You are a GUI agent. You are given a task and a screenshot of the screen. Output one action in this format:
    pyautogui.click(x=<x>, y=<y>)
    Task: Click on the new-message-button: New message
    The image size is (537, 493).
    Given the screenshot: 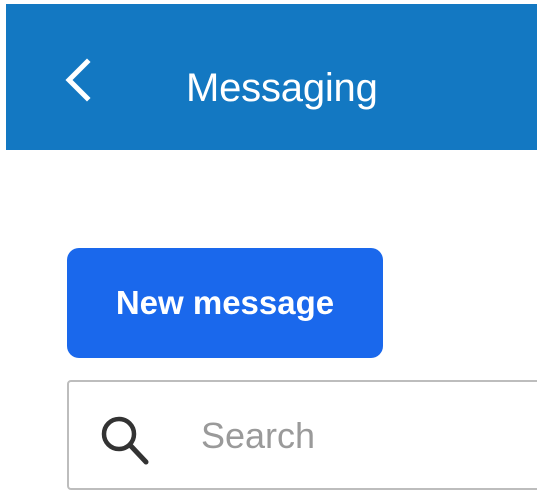 What is the action you would take?
    pyautogui.click(x=225, y=303)
    